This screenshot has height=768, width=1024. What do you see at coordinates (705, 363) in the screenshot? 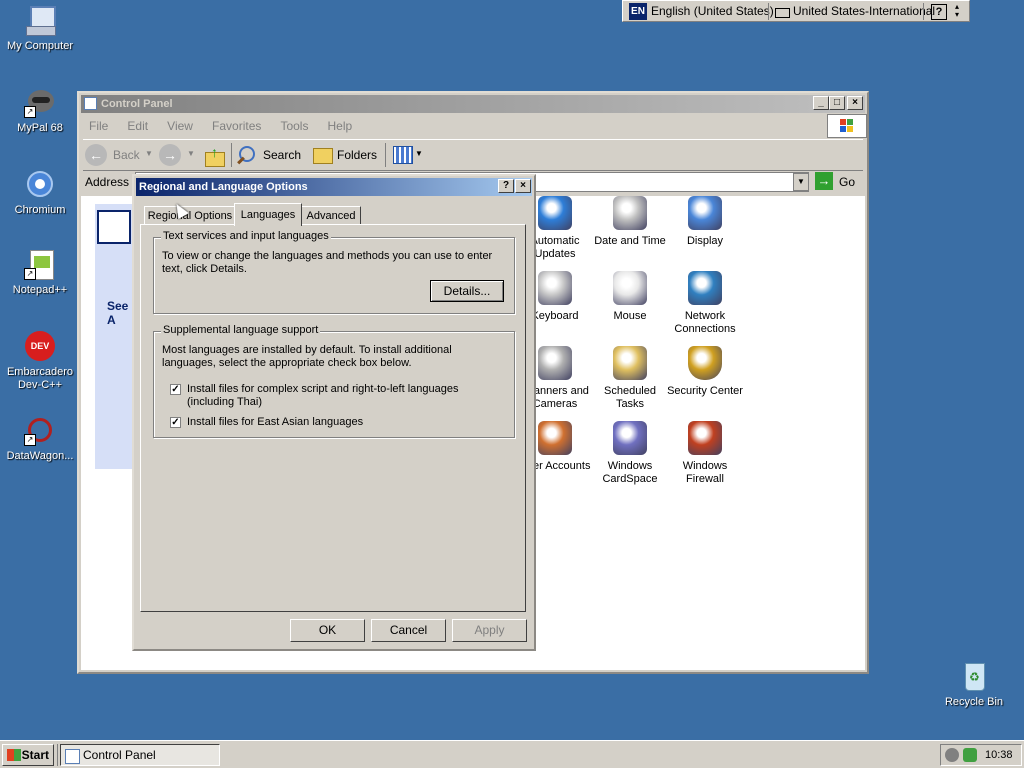
I see `shield-icon` at bounding box center [705, 363].